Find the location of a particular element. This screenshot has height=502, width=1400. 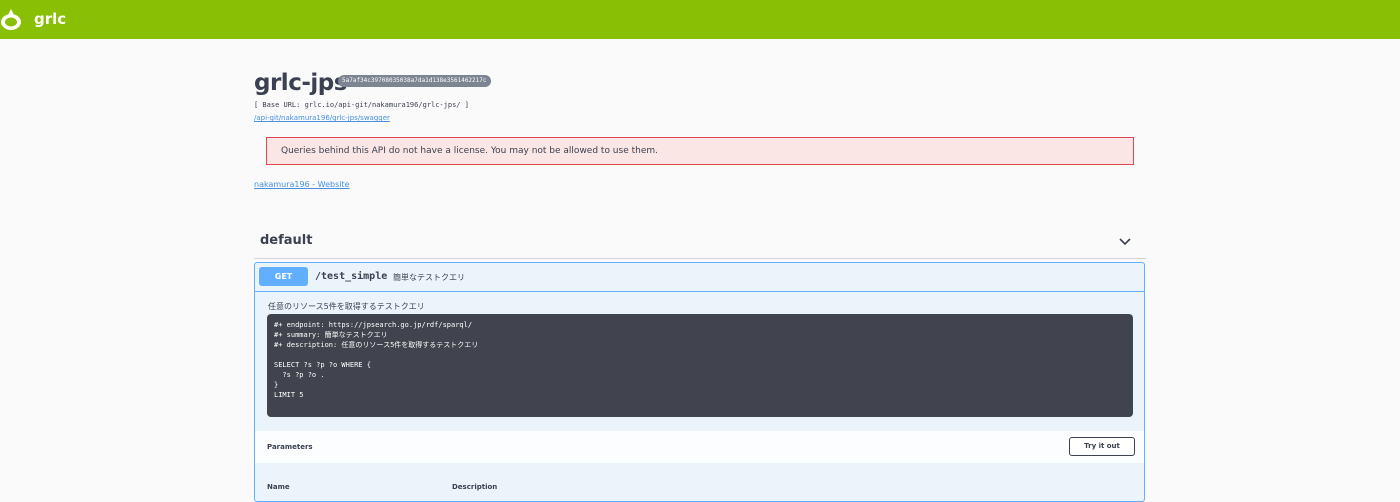

parameters-title: Parameters is located at coordinates (290, 447).